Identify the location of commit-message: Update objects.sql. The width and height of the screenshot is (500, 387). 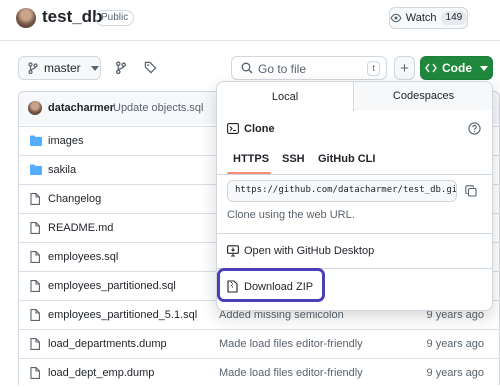
(158, 108).